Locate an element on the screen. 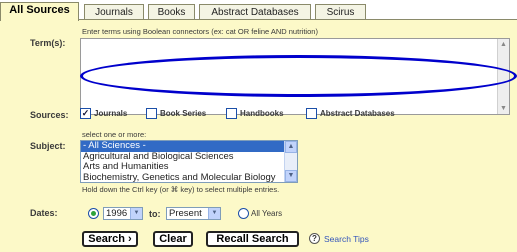 The image size is (517, 252). checkbox-checked-icon: ✓ is located at coordinates (85, 113).